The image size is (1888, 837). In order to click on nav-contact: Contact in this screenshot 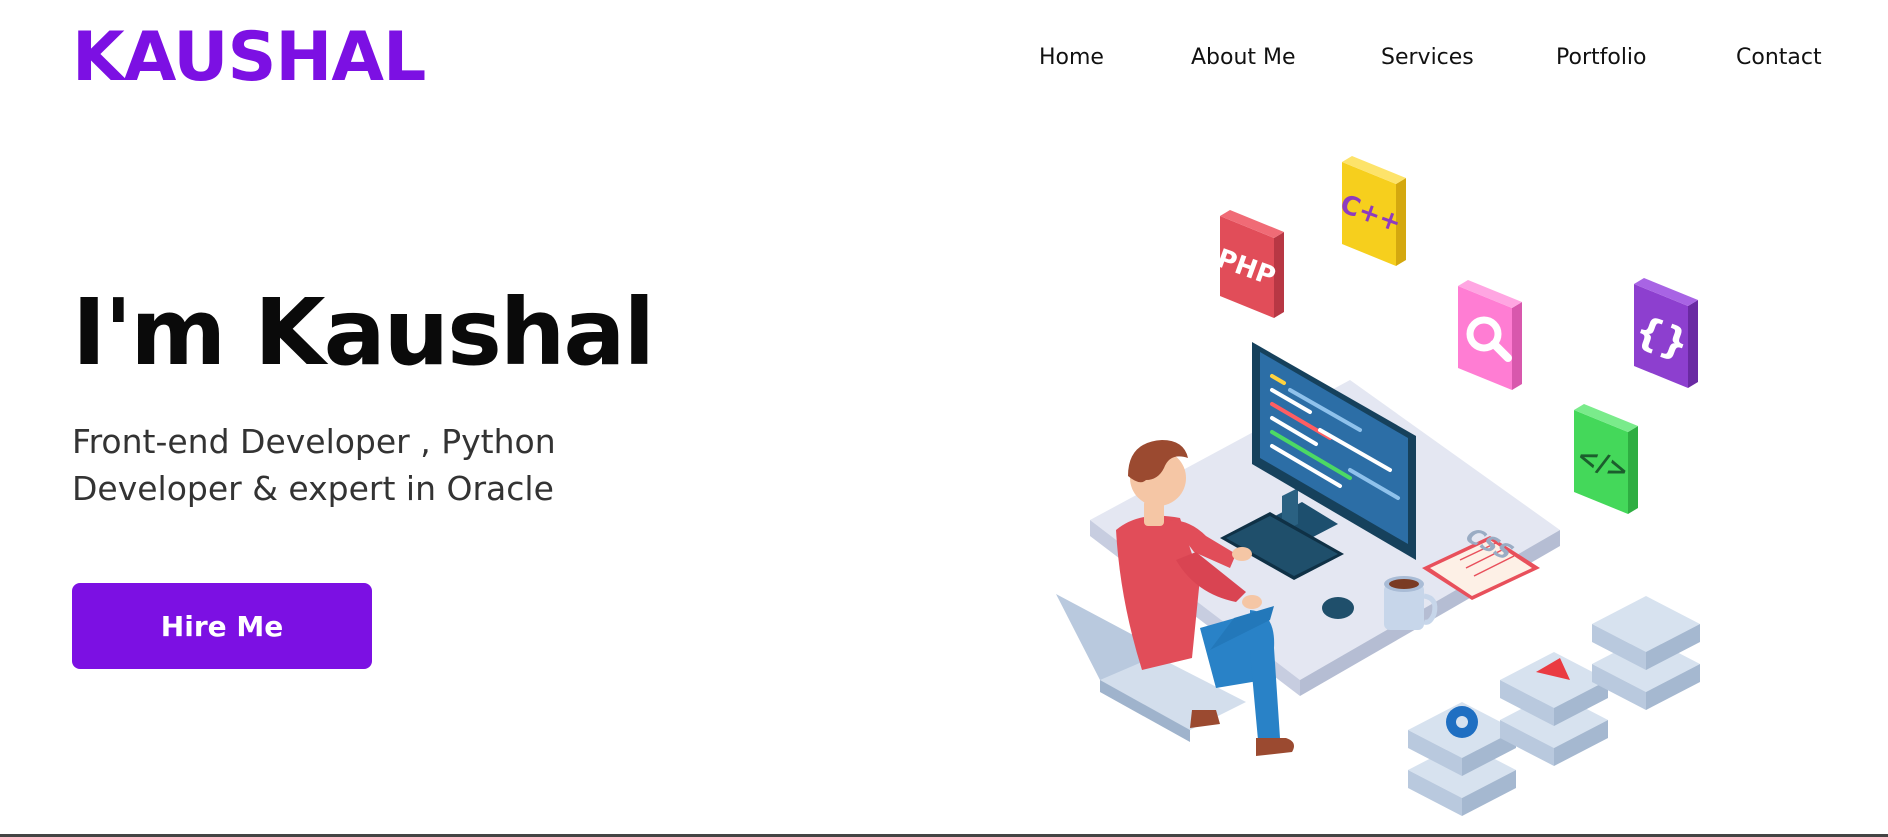, I will do `click(1779, 58)`.